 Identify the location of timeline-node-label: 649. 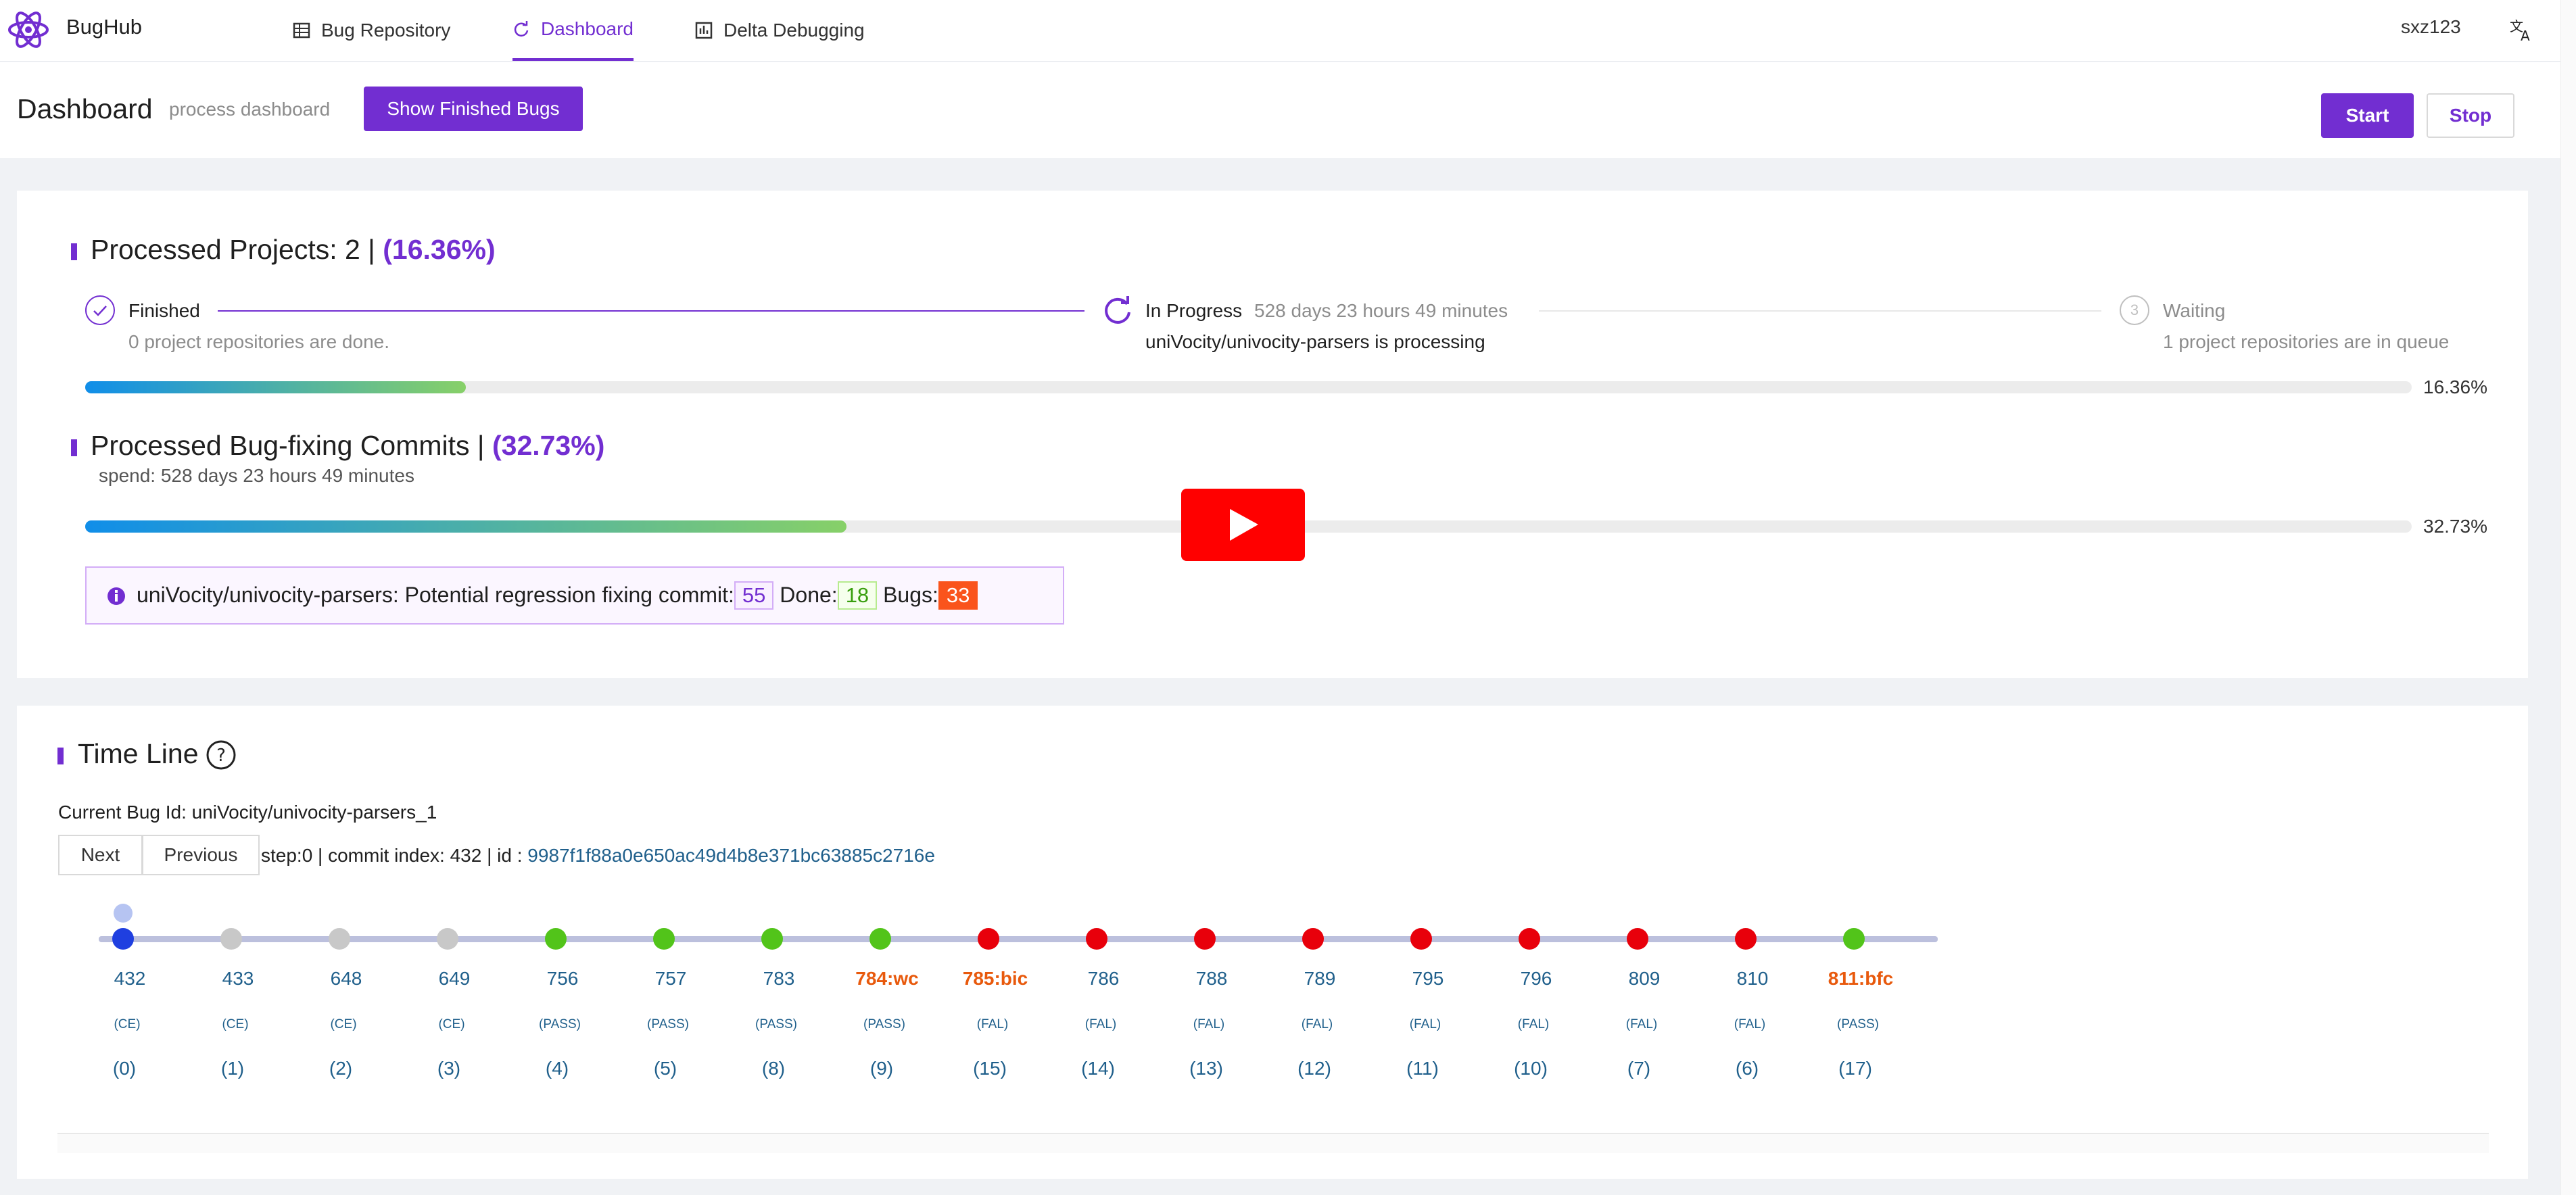
(454, 979).